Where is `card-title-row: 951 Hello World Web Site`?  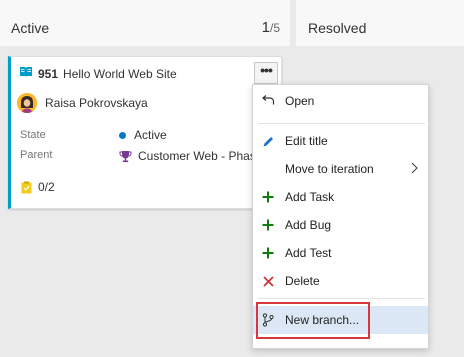 card-title-row: 951 Hello World Web Site is located at coordinates (98, 73).